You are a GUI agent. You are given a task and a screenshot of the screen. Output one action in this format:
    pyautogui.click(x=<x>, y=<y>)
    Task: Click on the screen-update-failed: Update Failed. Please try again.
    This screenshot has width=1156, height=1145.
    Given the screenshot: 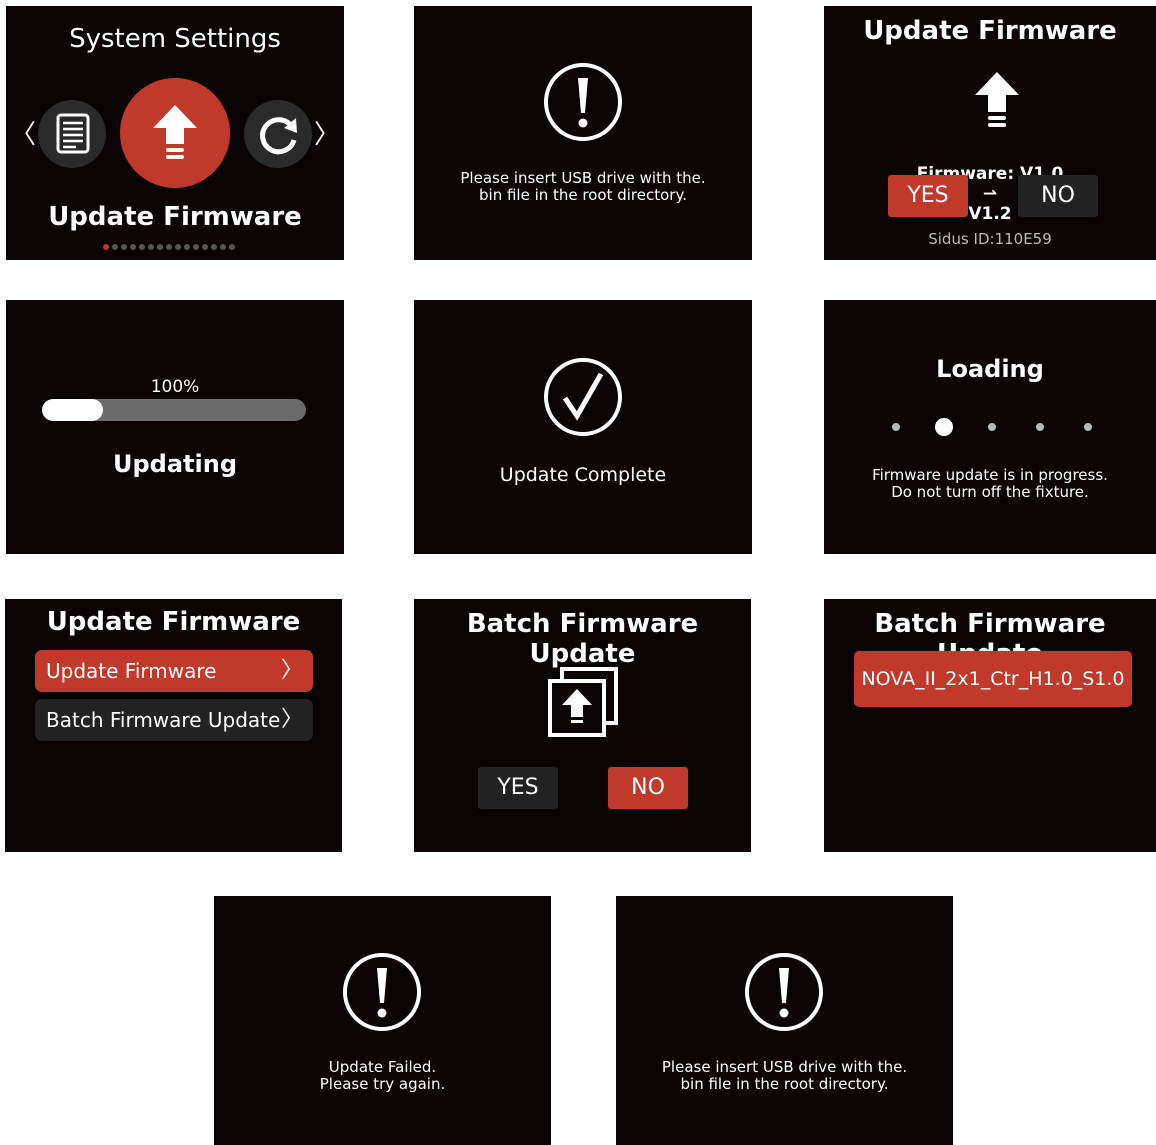 What is the action you would take?
    pyautogui.click(x=382, y=1020)
    